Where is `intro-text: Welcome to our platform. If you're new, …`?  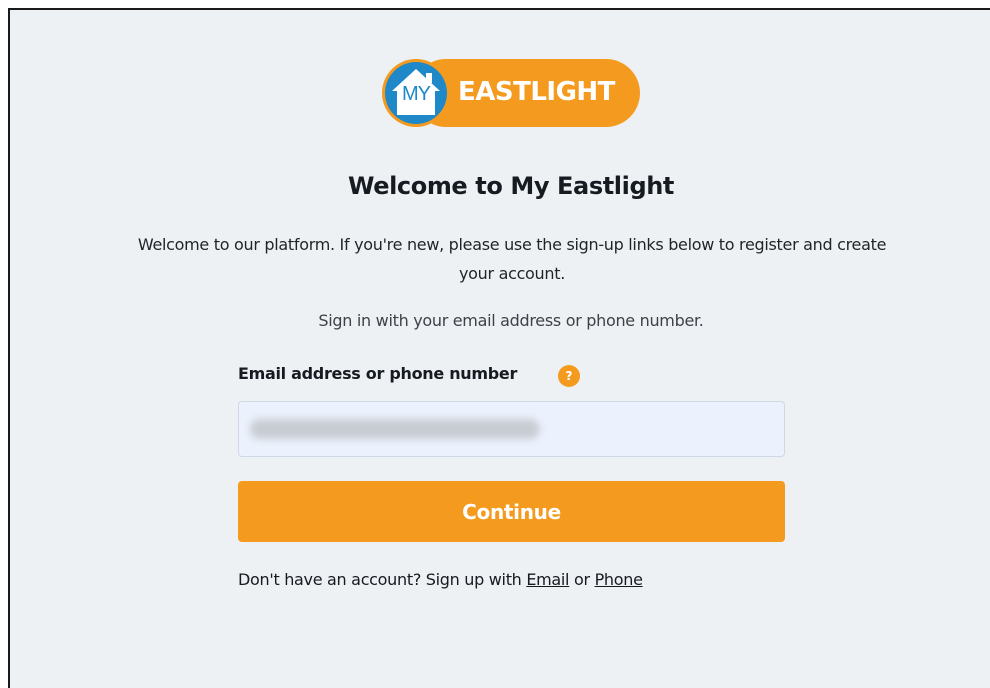
intro-text: Welcome to our platform. If you're new, … is located at coordinates (512, 259).